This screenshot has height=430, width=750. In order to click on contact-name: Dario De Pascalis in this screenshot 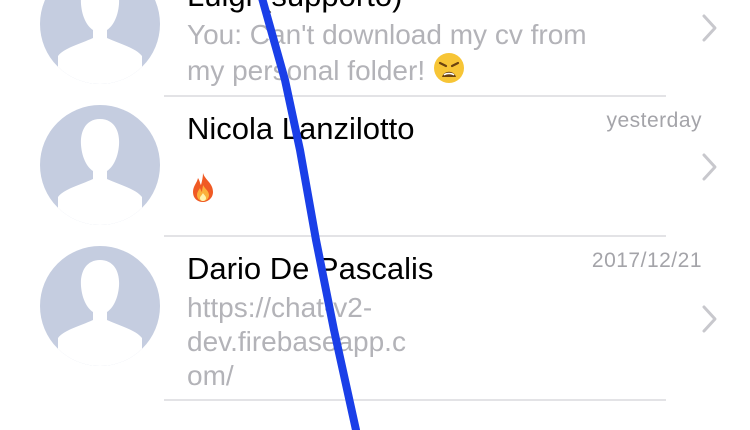, I will do `click(310, 268)`.